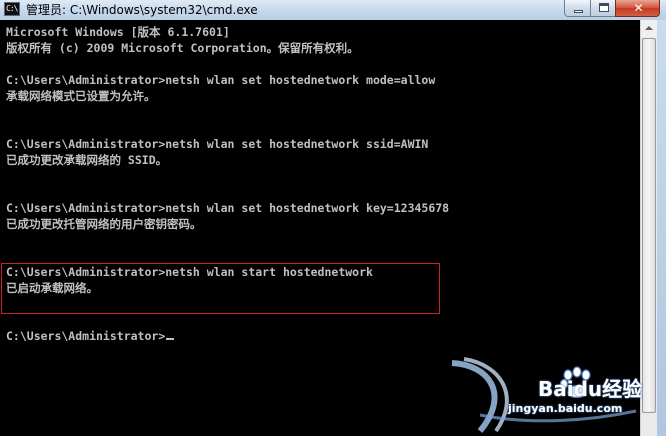  Describe the element at coordinates (649, 28) in the screenshot. I see `scroll-up-arrow-icon` at that location.